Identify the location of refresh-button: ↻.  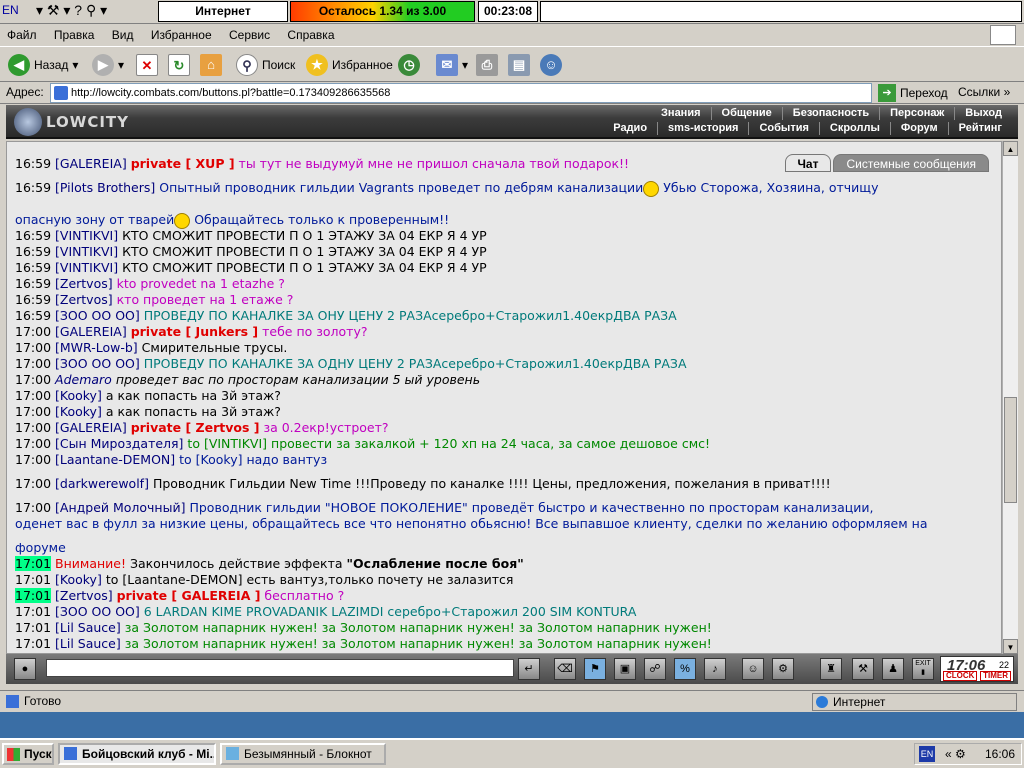
(179, 65).